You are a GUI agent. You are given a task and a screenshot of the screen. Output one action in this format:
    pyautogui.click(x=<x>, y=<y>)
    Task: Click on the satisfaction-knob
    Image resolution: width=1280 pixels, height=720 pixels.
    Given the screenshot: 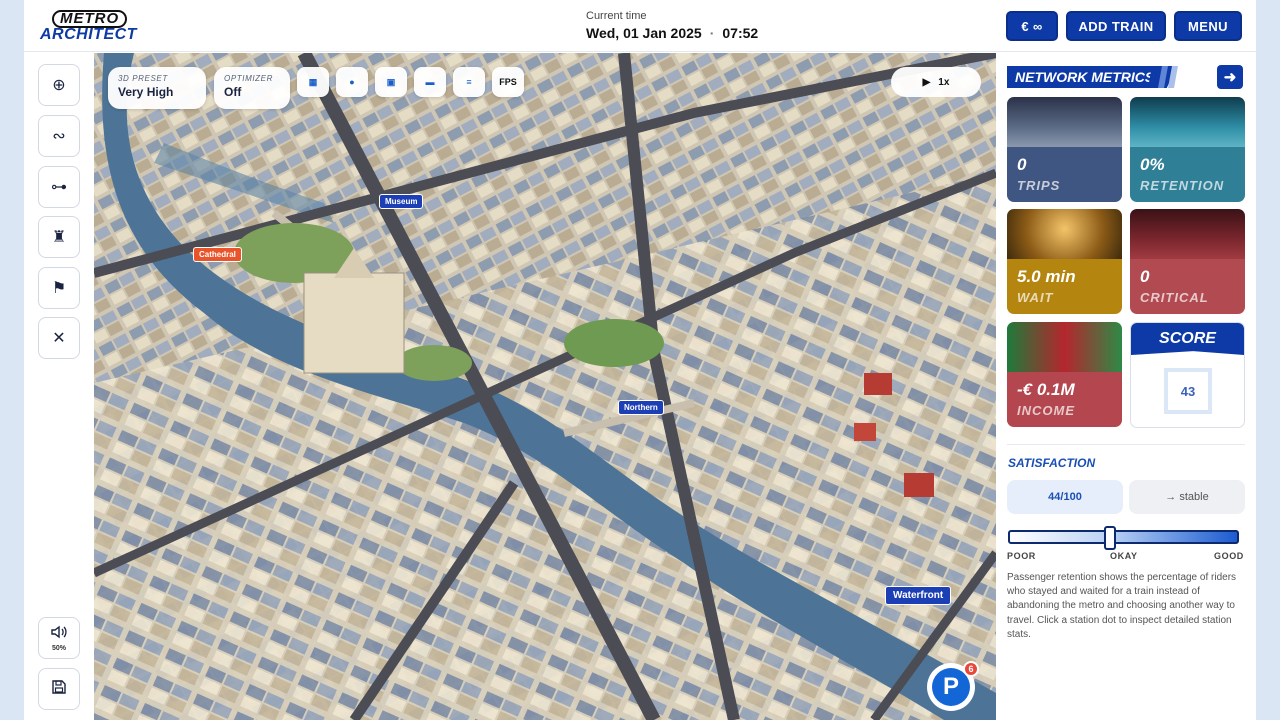 What is the action you would take?
    pyautogui.click(x=1109, y=538)
    